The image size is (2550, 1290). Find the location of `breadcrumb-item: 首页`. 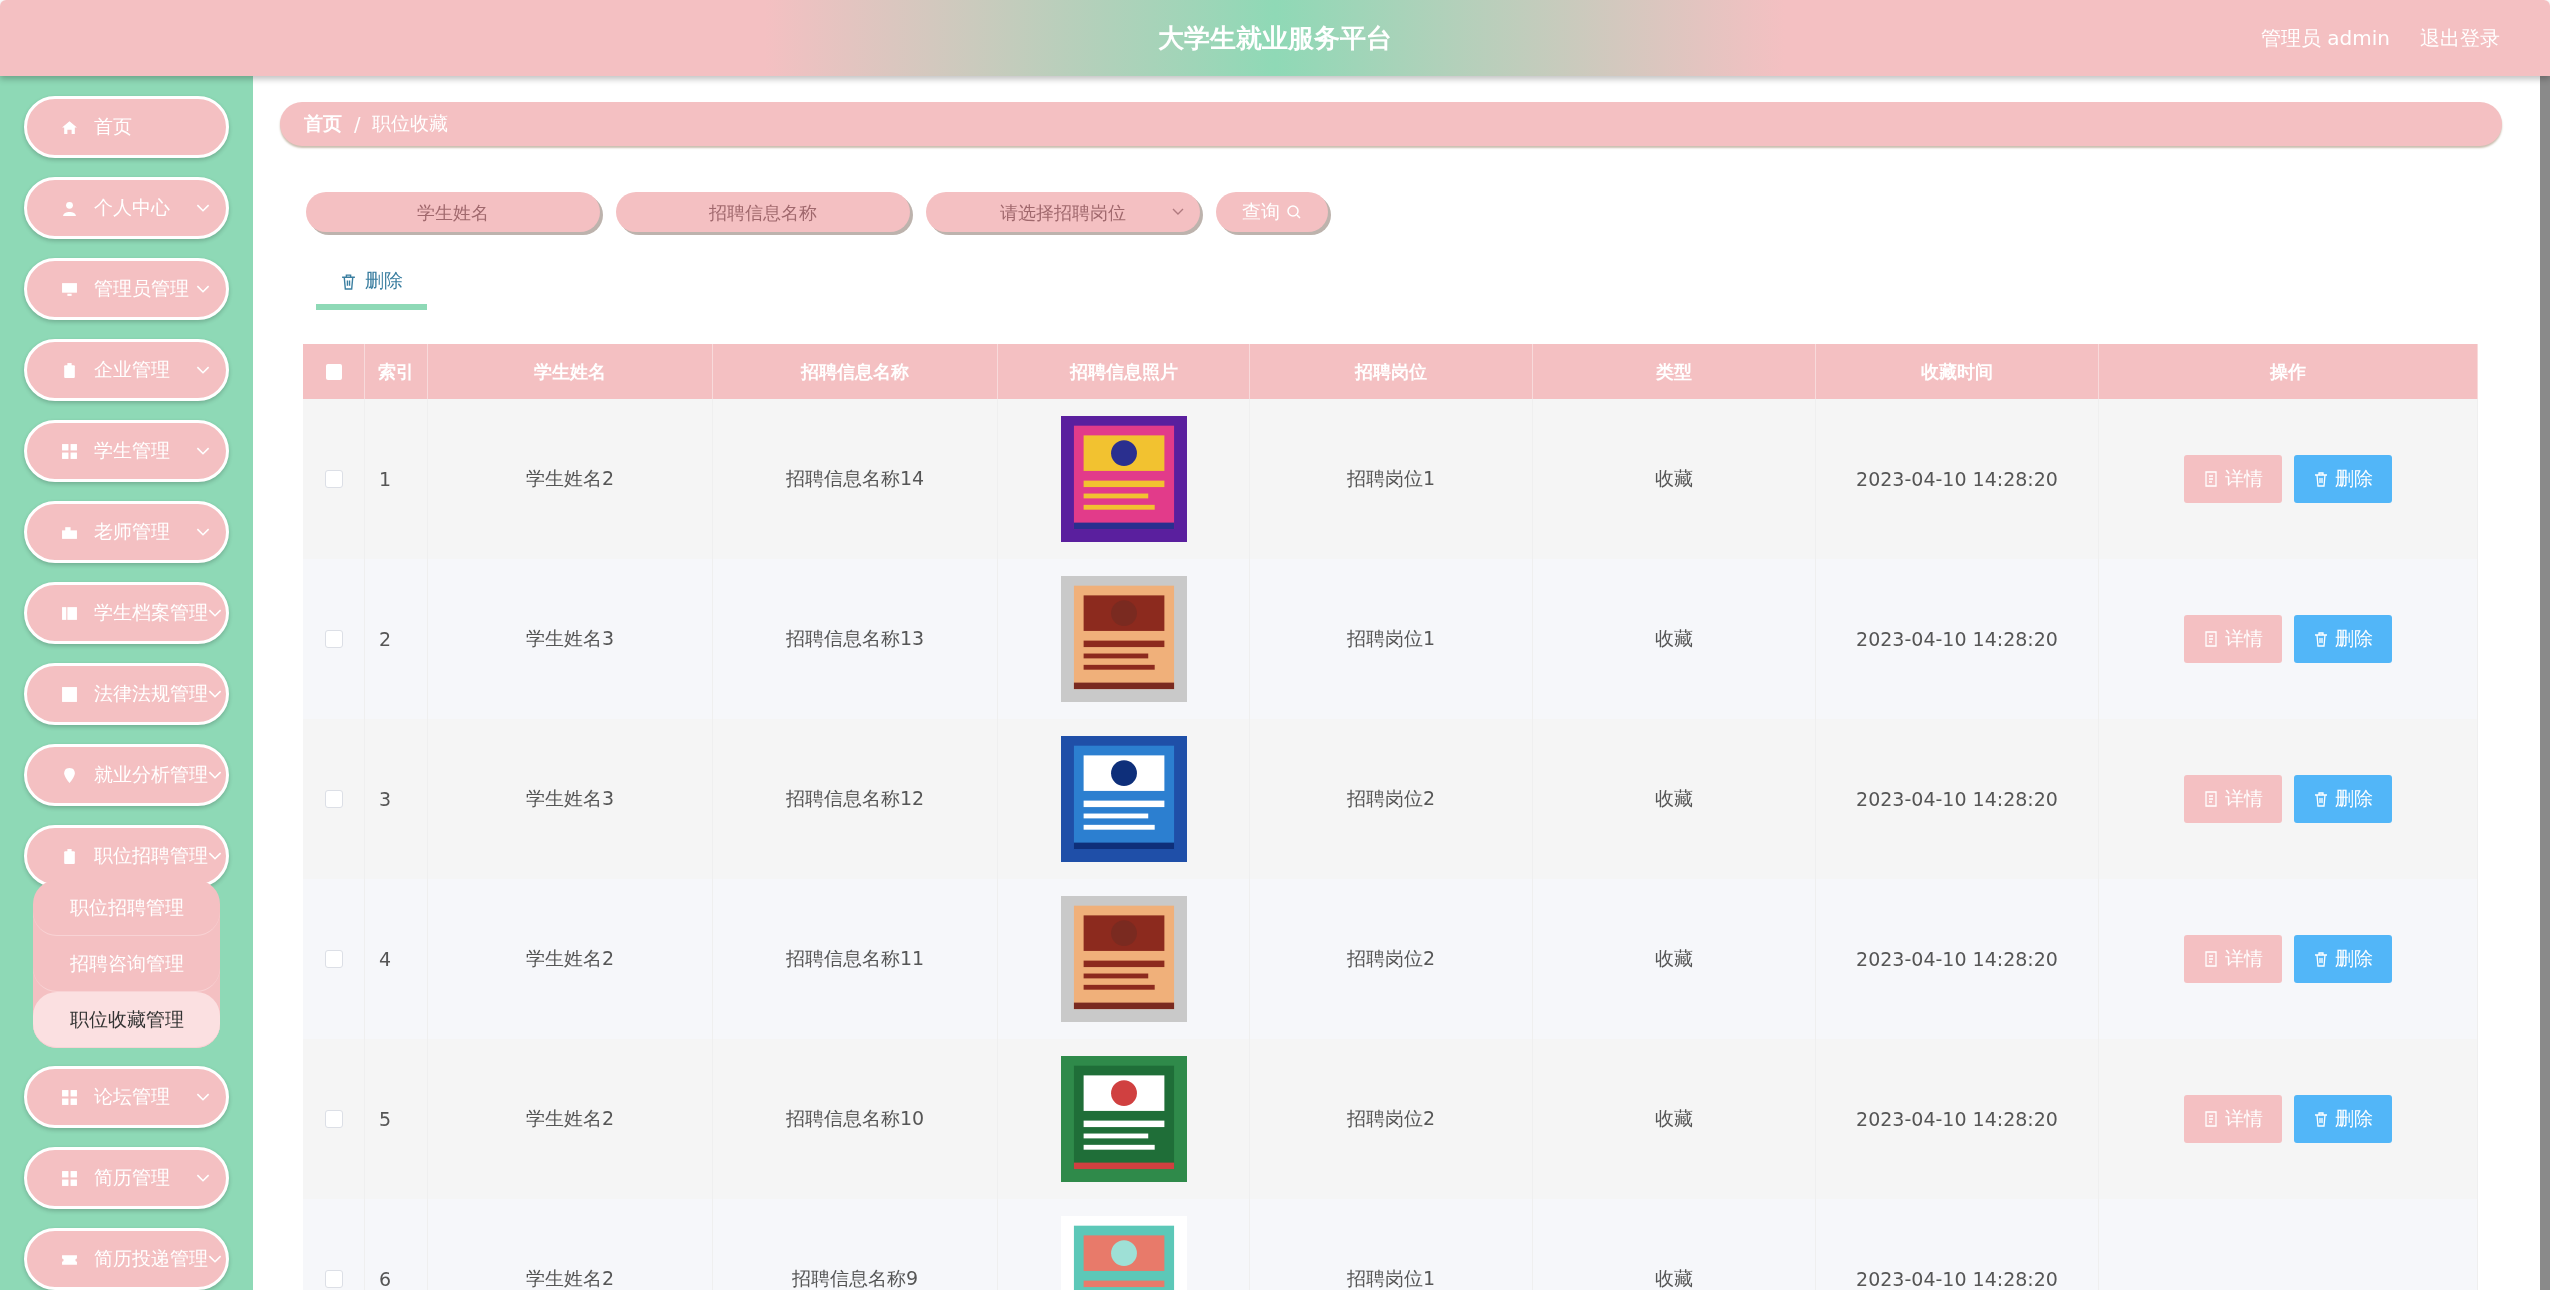

breadcrumb-item: 首页 is located at coordinates (323, 124).